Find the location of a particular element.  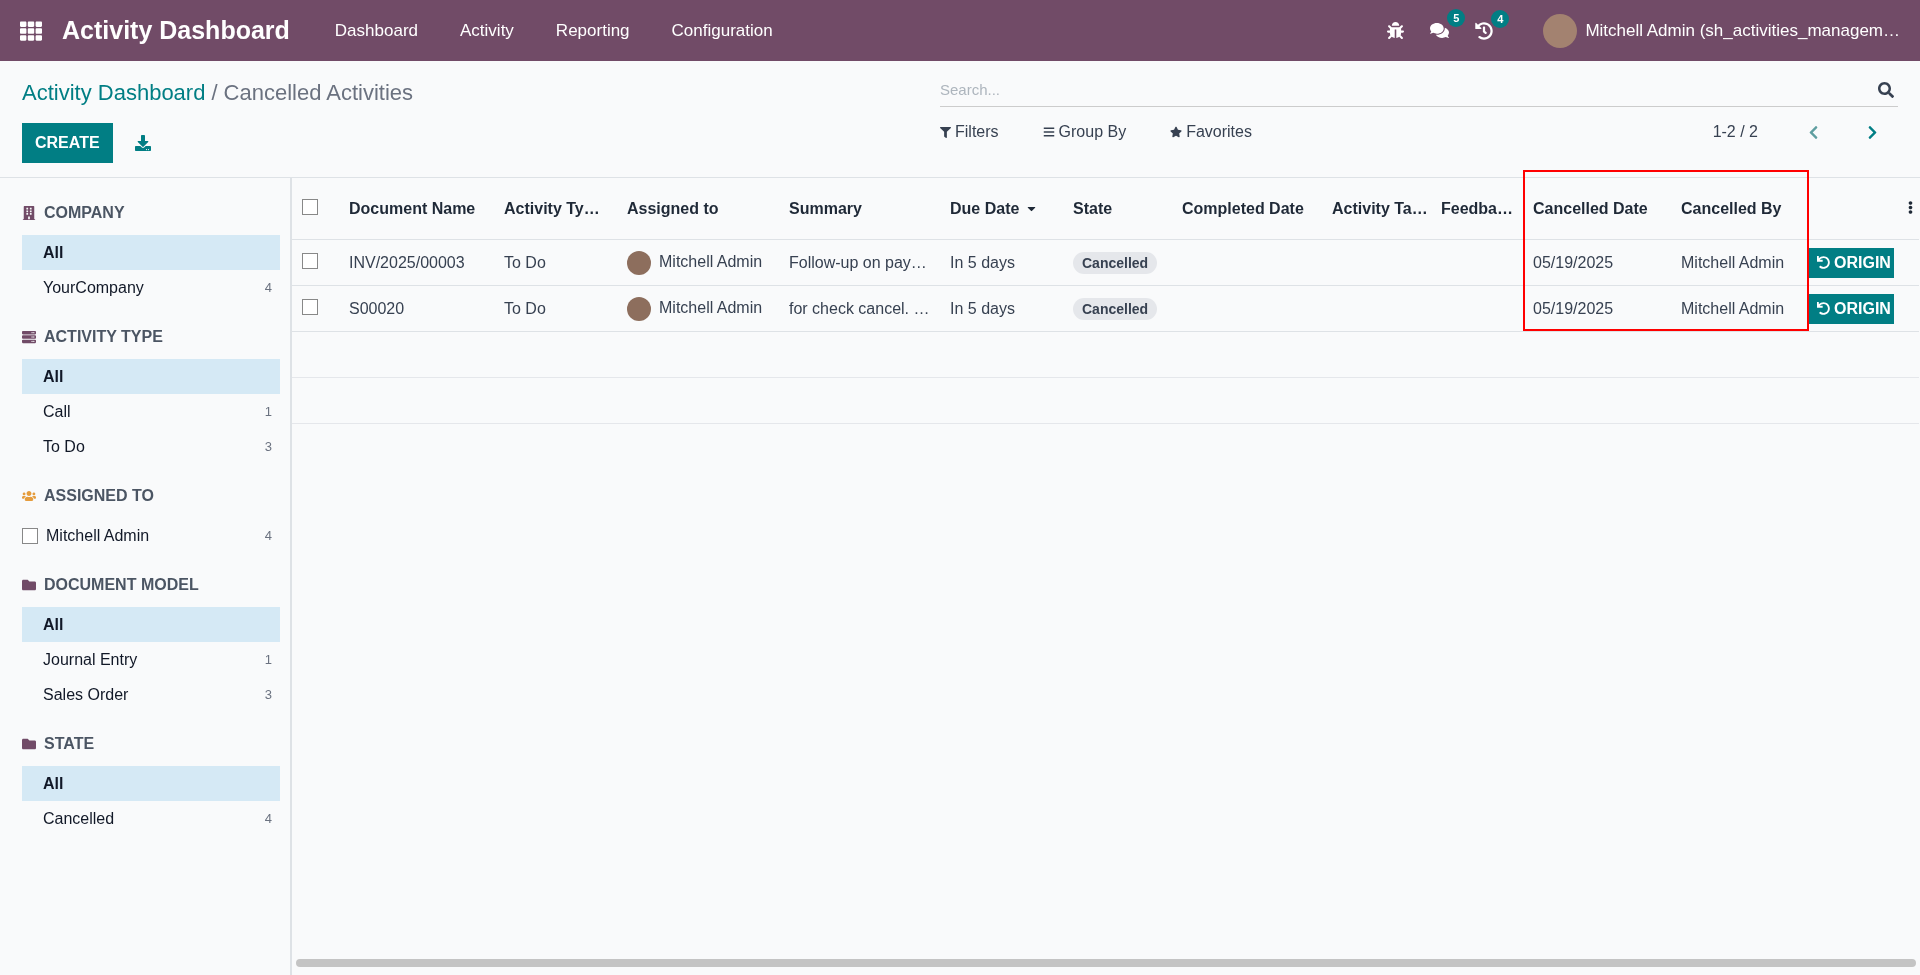

sidebar-item: Sales Order 3 is located at coordinates (151, 694).